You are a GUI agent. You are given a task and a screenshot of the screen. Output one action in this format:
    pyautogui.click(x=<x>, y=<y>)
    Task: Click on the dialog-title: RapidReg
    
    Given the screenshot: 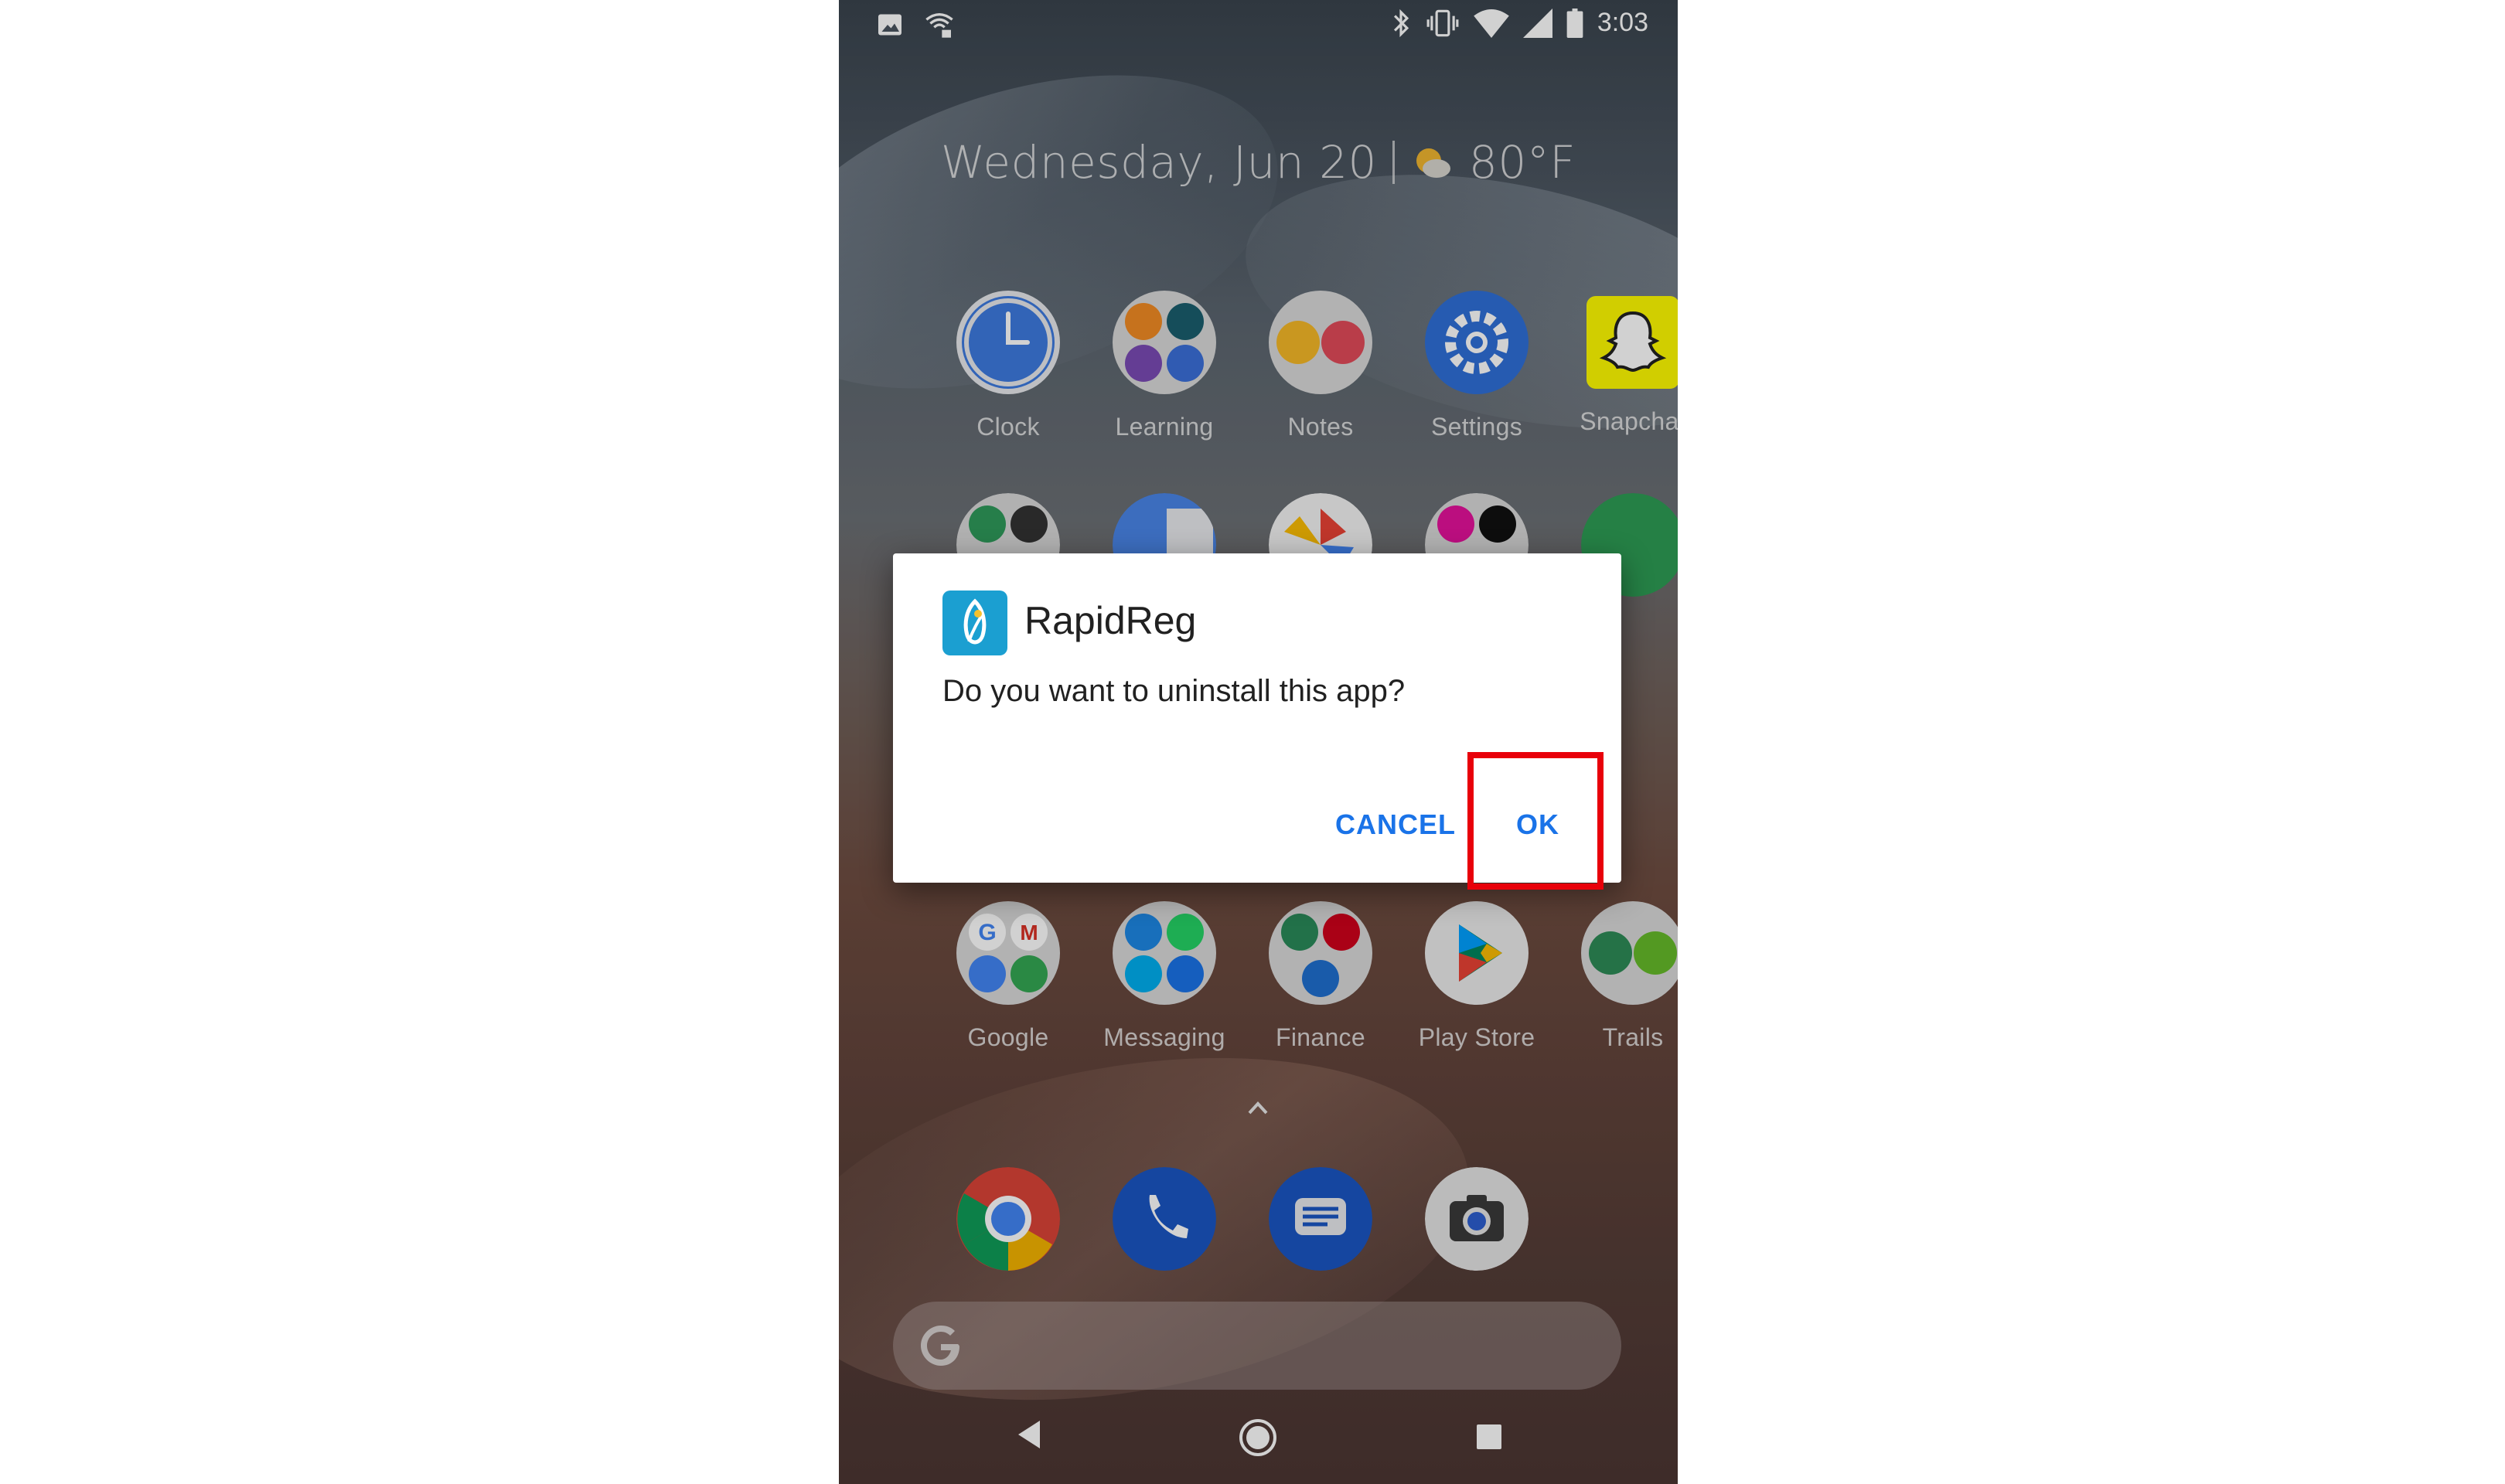 What is the action you would take?
    pyautogui.click(x=1110, y=620)
    